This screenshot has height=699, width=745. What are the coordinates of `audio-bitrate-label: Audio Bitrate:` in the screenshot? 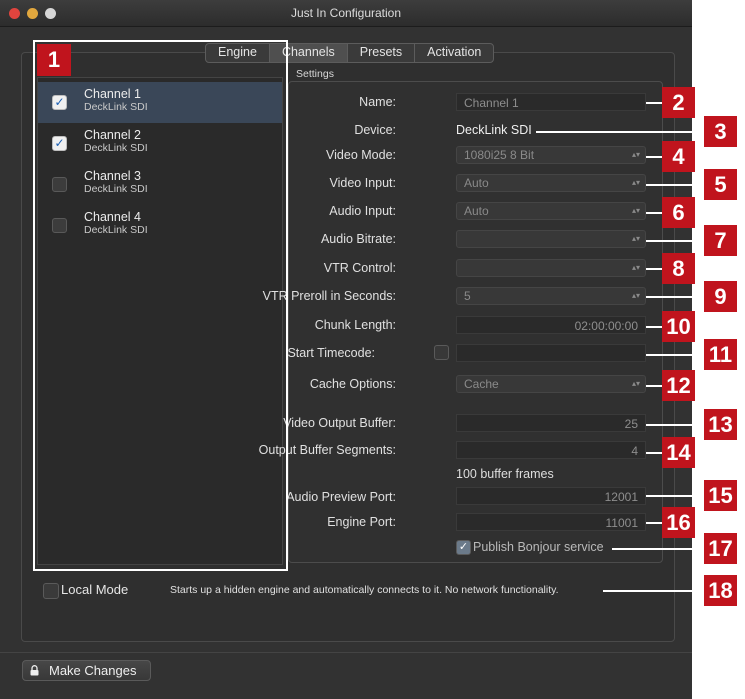 It's located at (358, 239).